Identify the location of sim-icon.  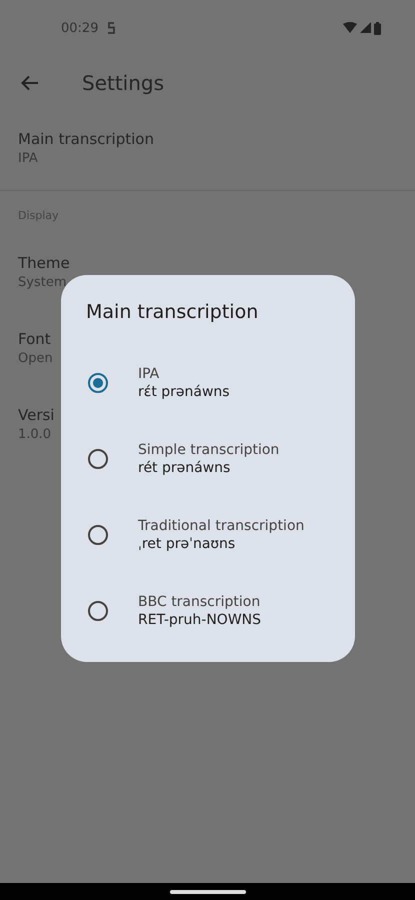
(111, 28).